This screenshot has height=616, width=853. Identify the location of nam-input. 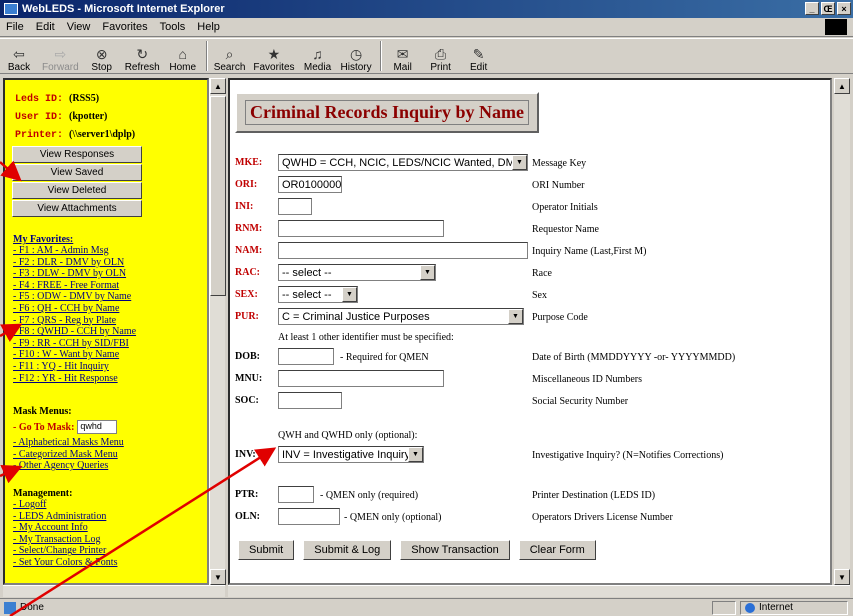
(403, 250).